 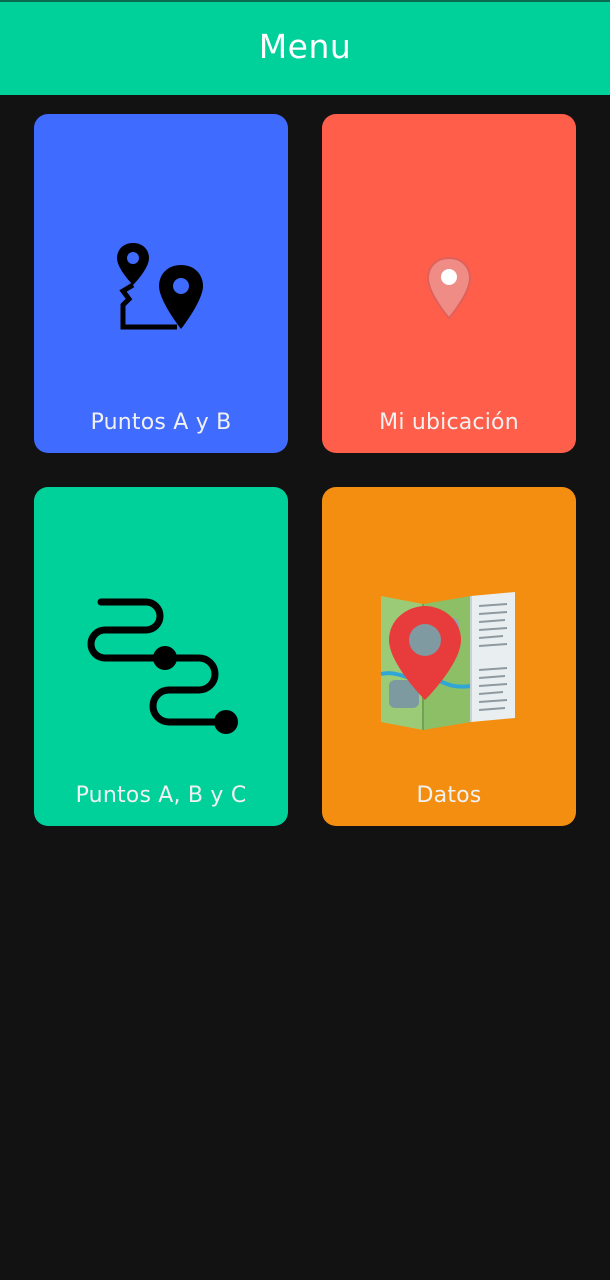 I want to click on menu-card-datos: Datos, so click(x=449, y=656).